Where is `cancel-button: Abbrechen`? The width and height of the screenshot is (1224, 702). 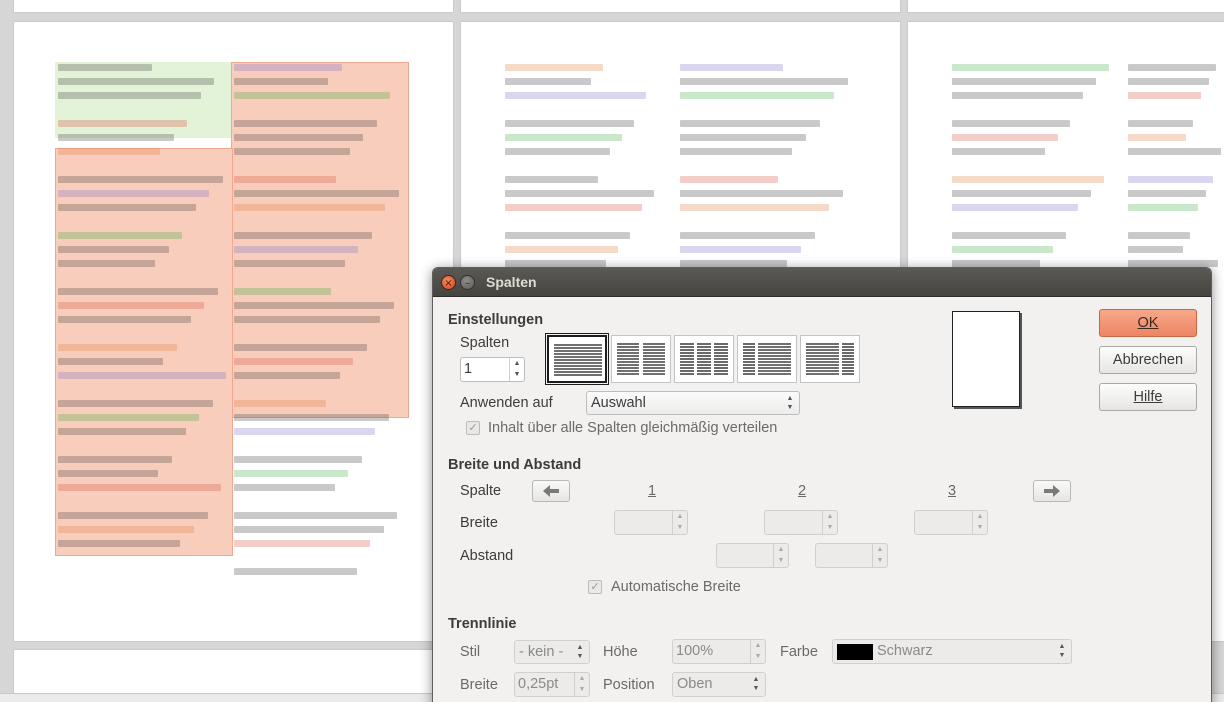 cancel-button: Abbrechen is located at coordinates (1148, 360).